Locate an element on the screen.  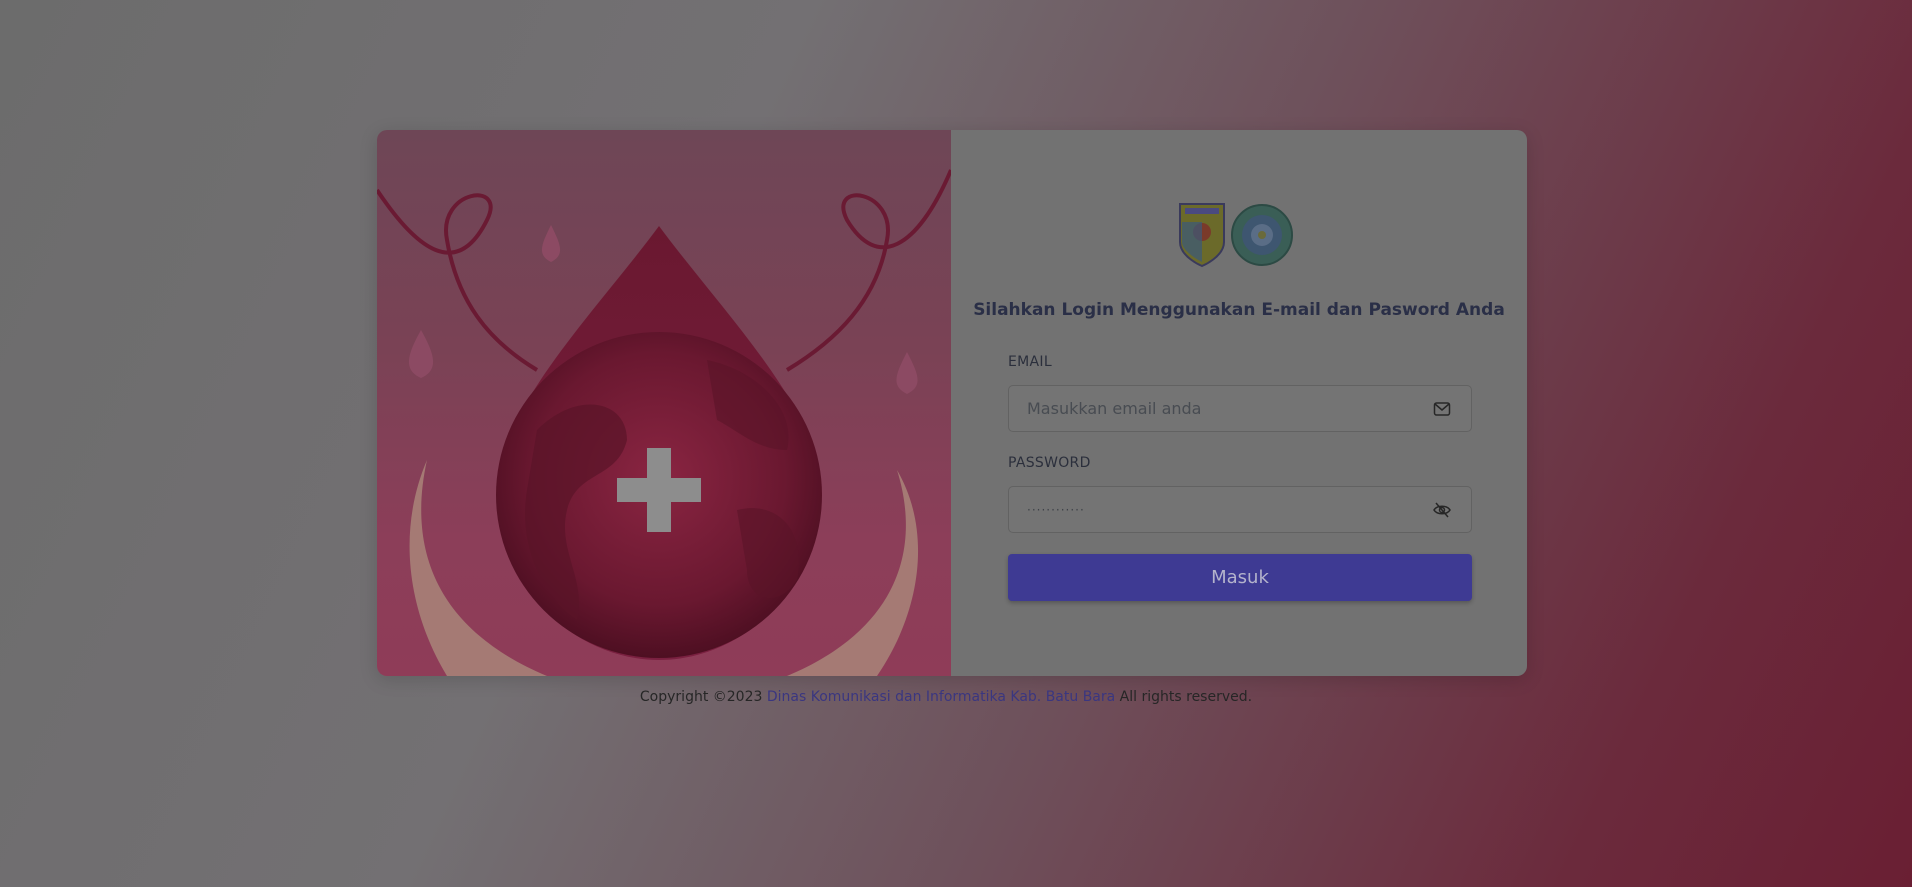
password-field-wrapper is located at coordinates (1240, 509).